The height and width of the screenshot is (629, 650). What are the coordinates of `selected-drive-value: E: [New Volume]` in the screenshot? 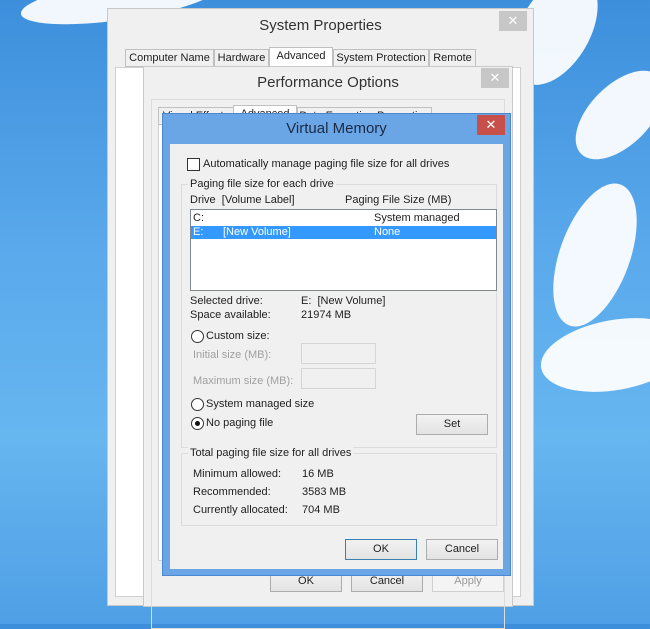 It's located at (343, 301).